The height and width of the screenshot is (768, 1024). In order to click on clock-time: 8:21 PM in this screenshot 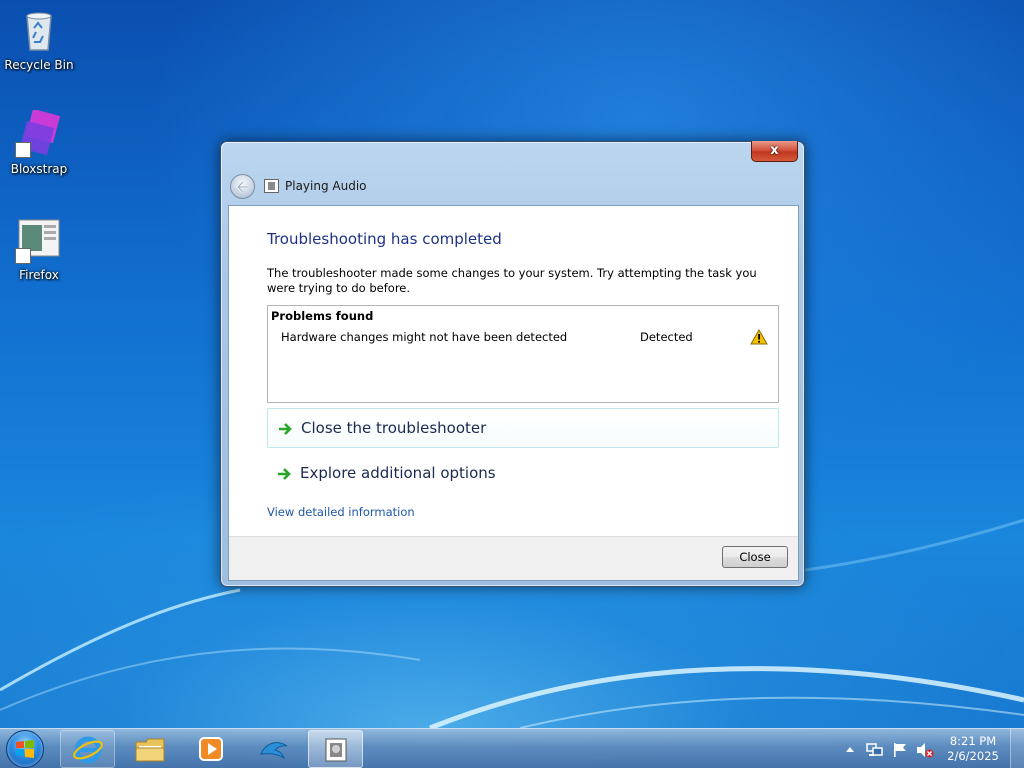, I will do `click(973, 741)`.